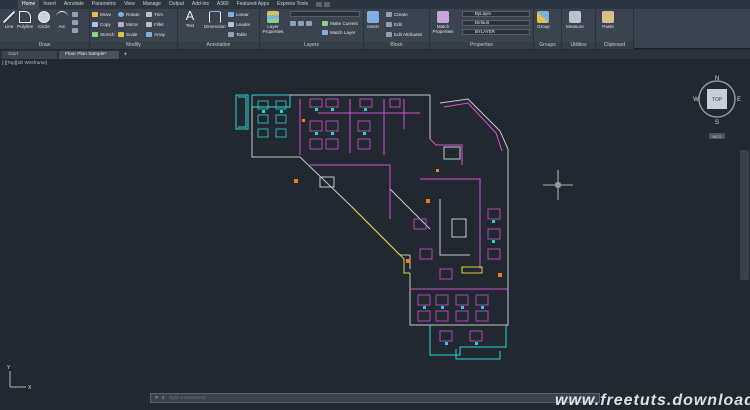 This screenshot has height=410, width=750. Describe the element at coordinates (44, 45) in the screenshot. I see `draw-panel-title: Draw` at that location.